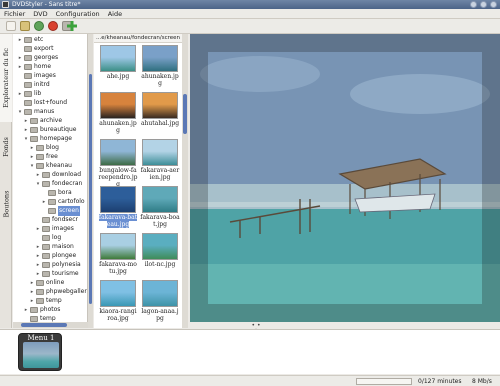 This screenshot has width=500, height=386. I want to click on save-icon, so click(39, 26).